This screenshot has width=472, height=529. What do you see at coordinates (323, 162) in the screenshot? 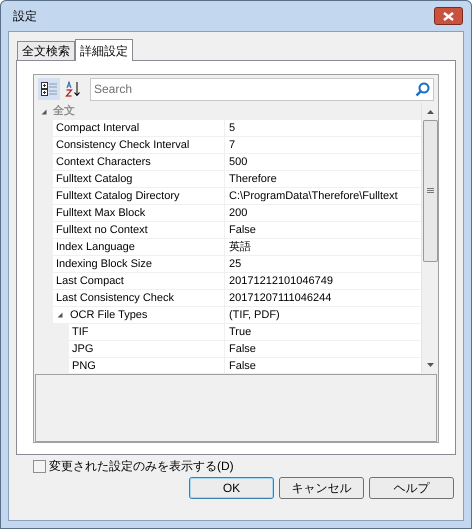
I see `property-value: 500` at bounding box center [323, 162].